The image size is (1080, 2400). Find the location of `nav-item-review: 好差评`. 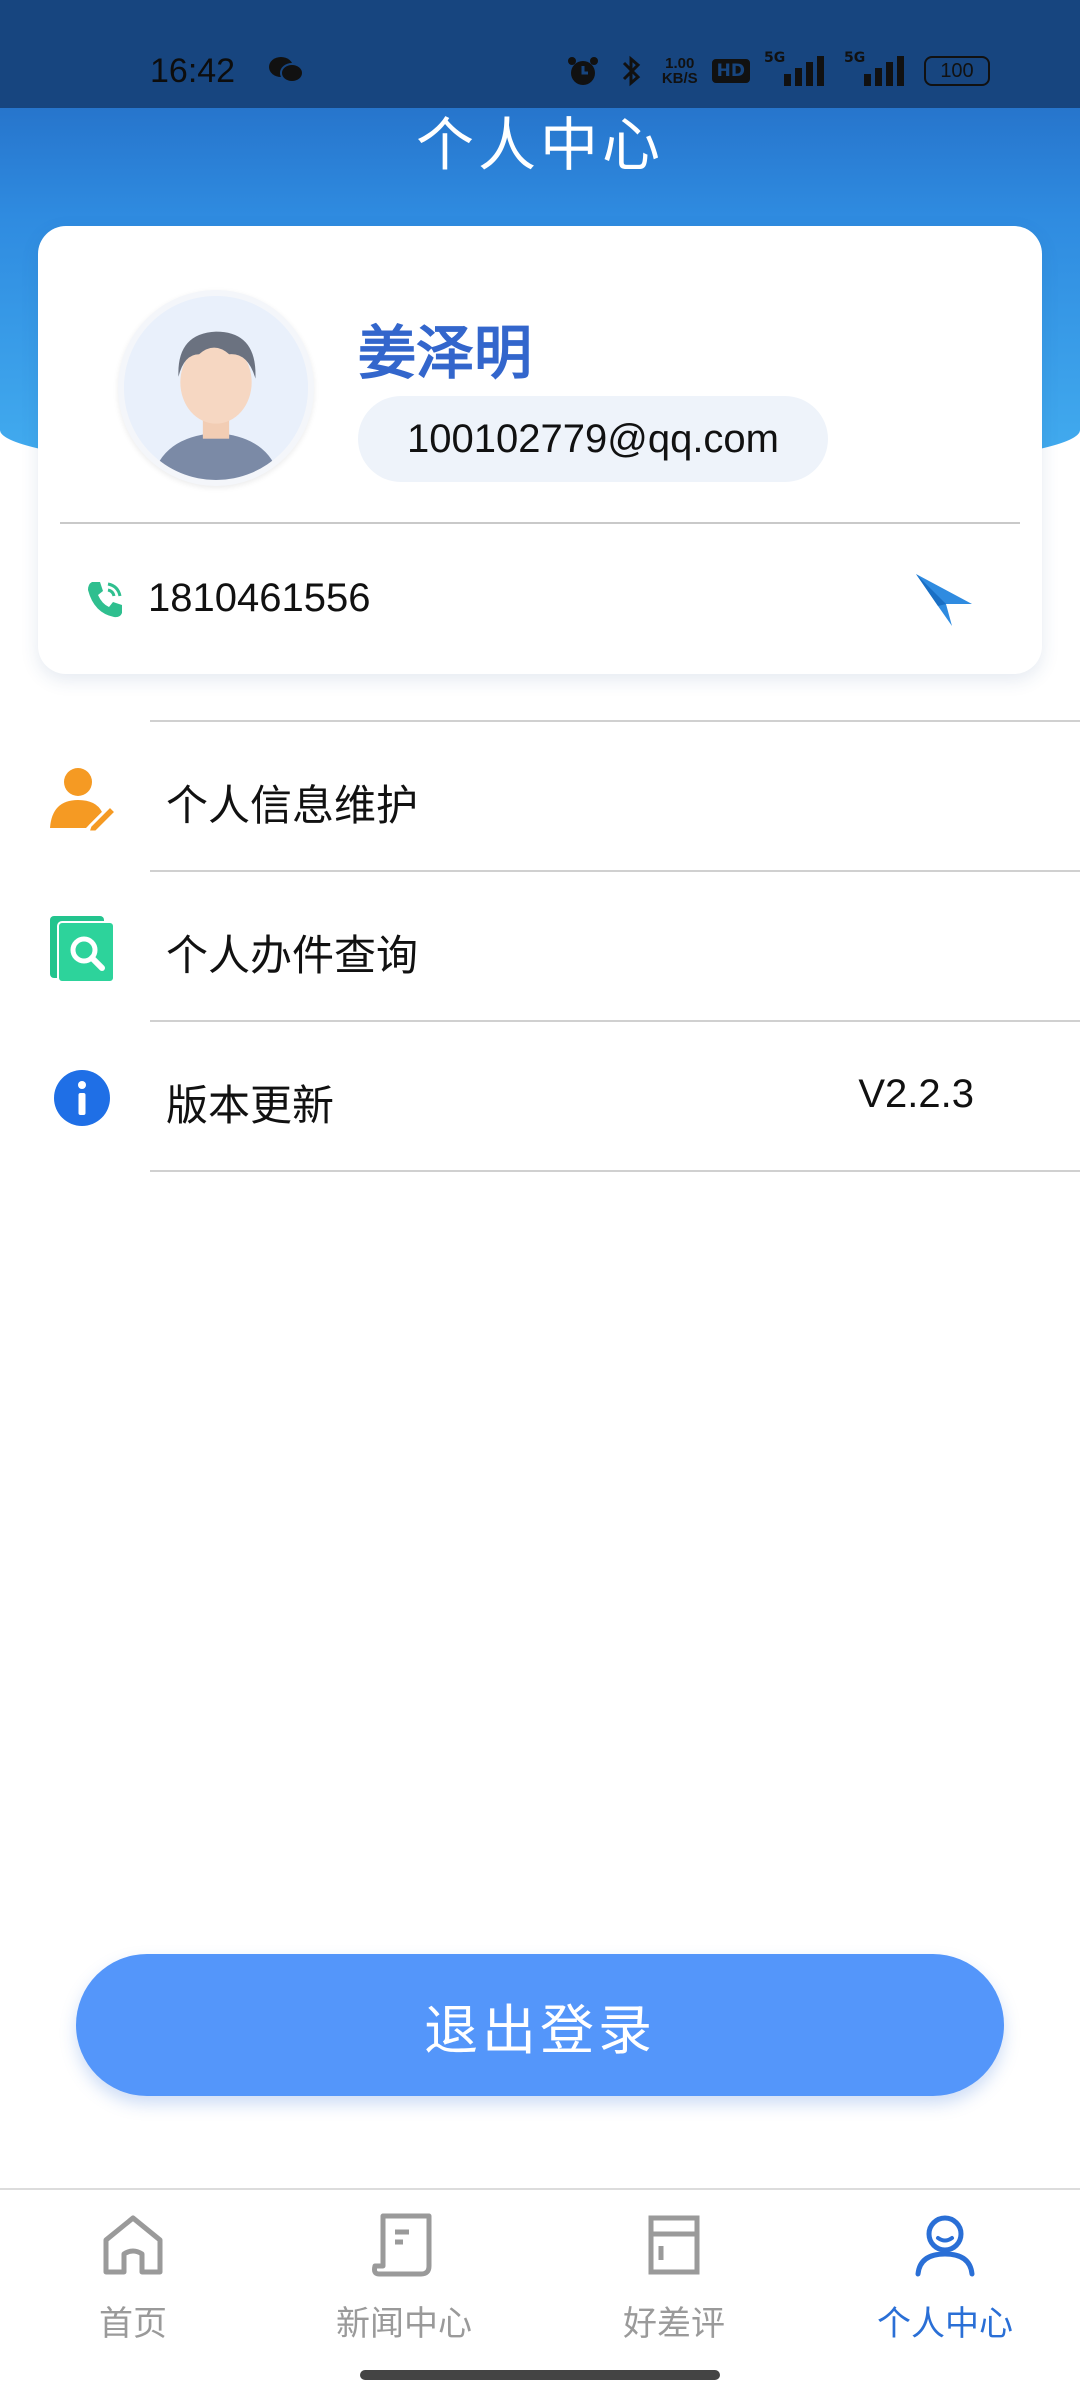

nav-item-review: 好差评 is located at coordinates (674, 2277).